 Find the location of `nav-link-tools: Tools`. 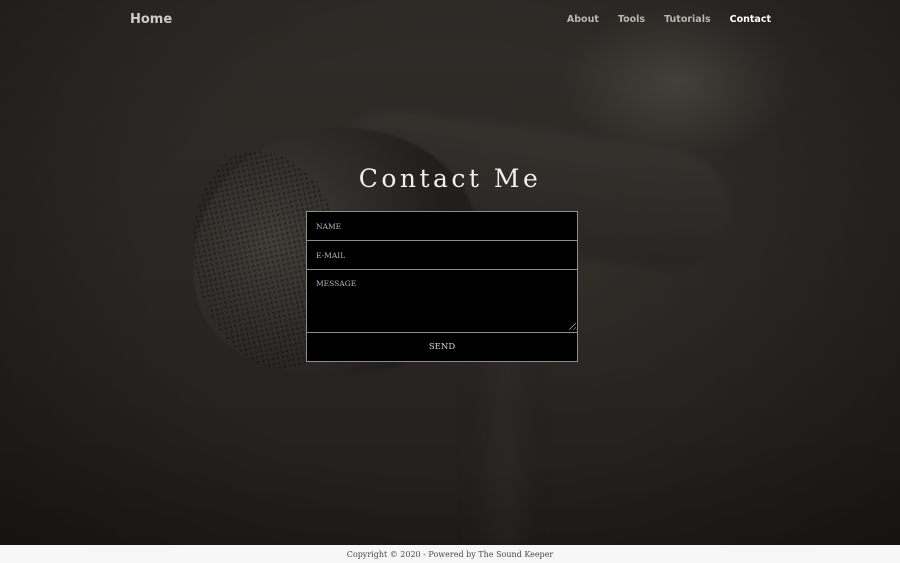

nav-link-tools: Tools is located at coordinates (631, 19).